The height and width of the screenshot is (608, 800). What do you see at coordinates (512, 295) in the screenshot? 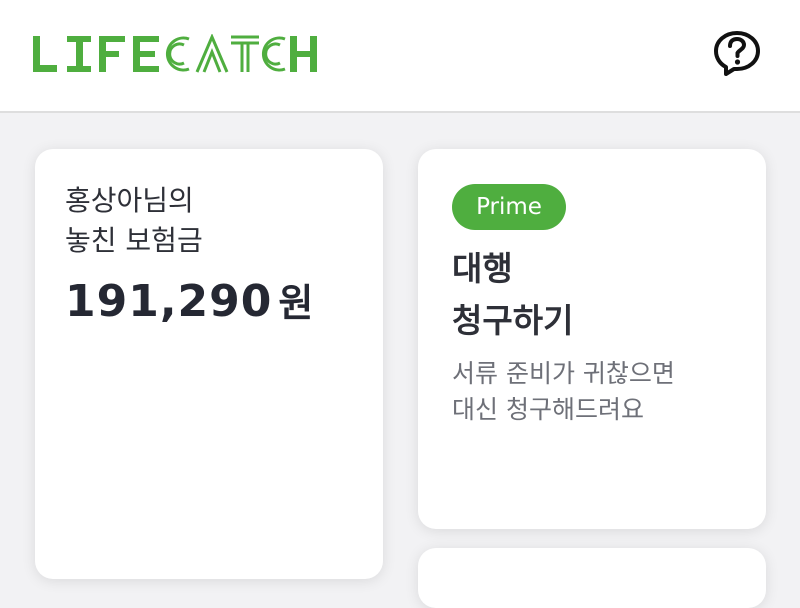
I see `proxy-claim-title: 대행 청구하기` at bounding box center [512, 295].